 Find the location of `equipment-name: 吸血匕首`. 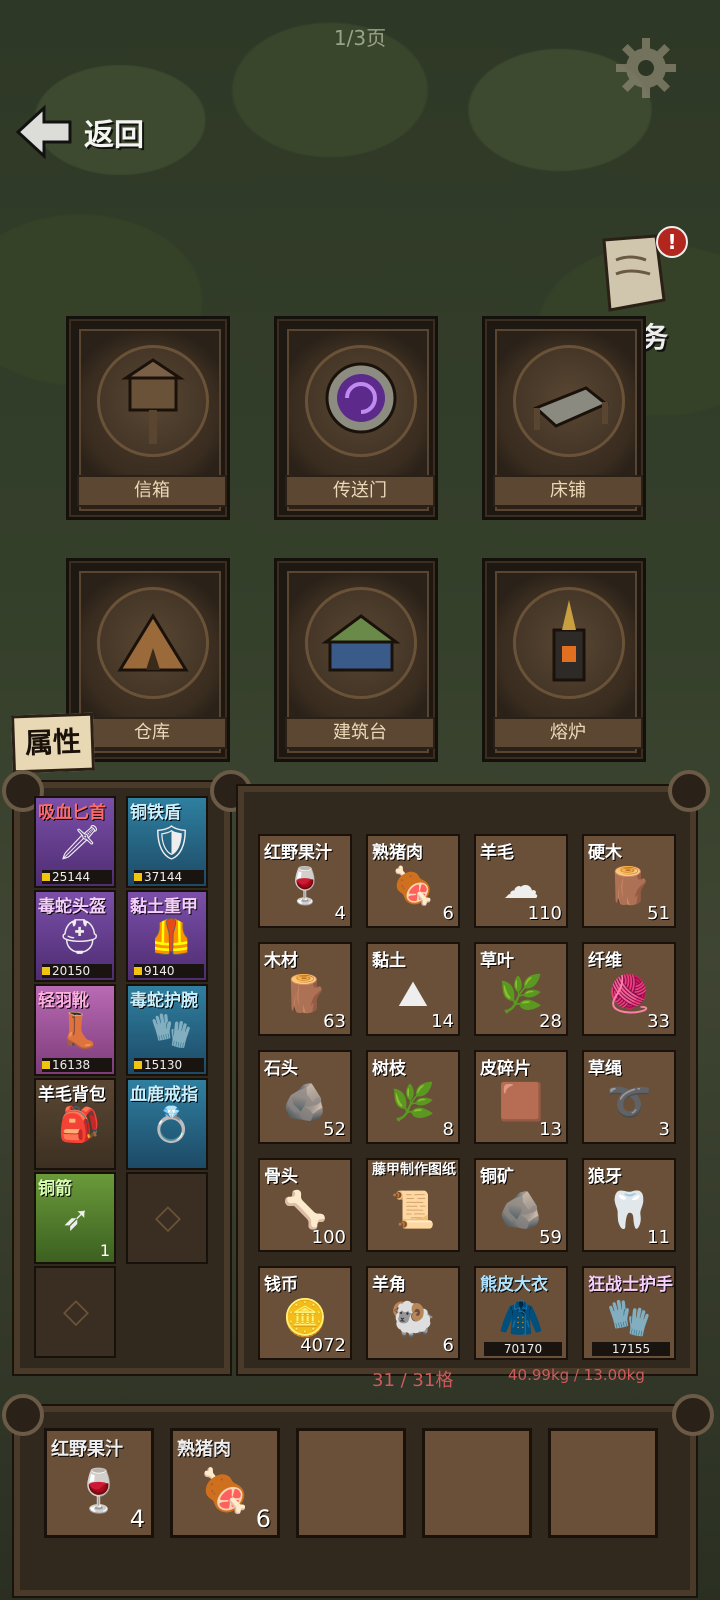

equipment-name: 吸血匕首 is located at coordinates (72, 813).